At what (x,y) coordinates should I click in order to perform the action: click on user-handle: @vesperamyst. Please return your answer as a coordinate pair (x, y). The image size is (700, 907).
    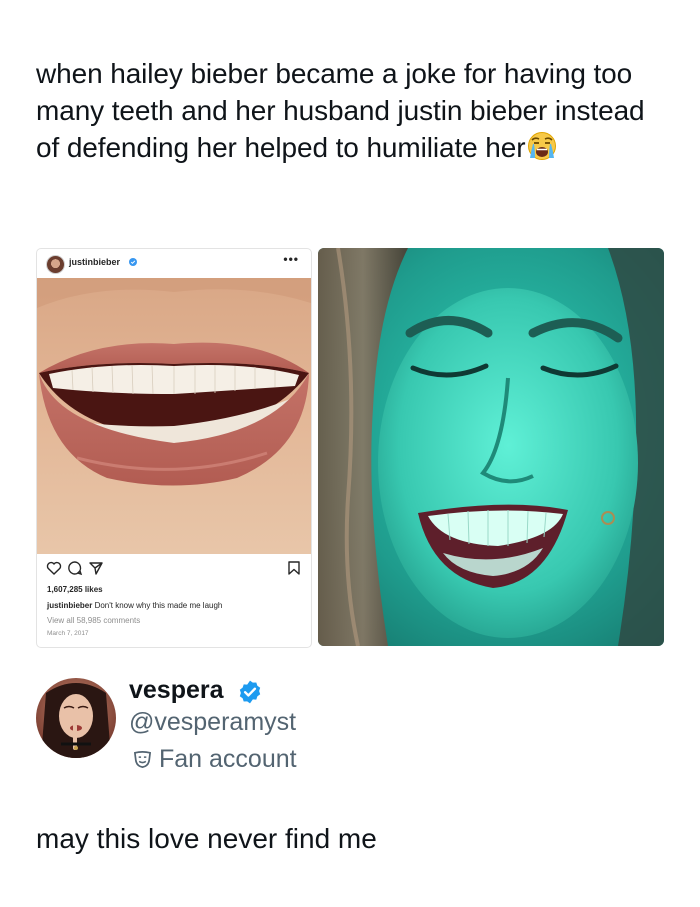
    Looking at the image, I should click on (212, 722).